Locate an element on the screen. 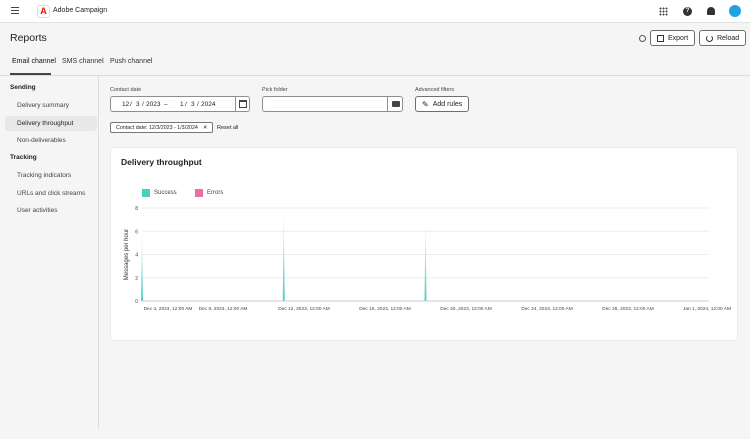 The image size is (750, 439). sidebar-item-user-activities: User activities is located at coordinates (37, 210).